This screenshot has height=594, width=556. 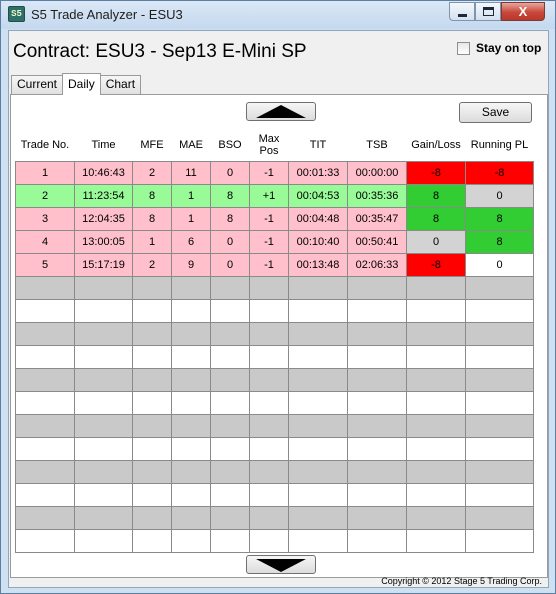 What do you see at coordinates (495, 112) in the screenshot?
I see `save-button: Save` at bounding box center [495, 112].